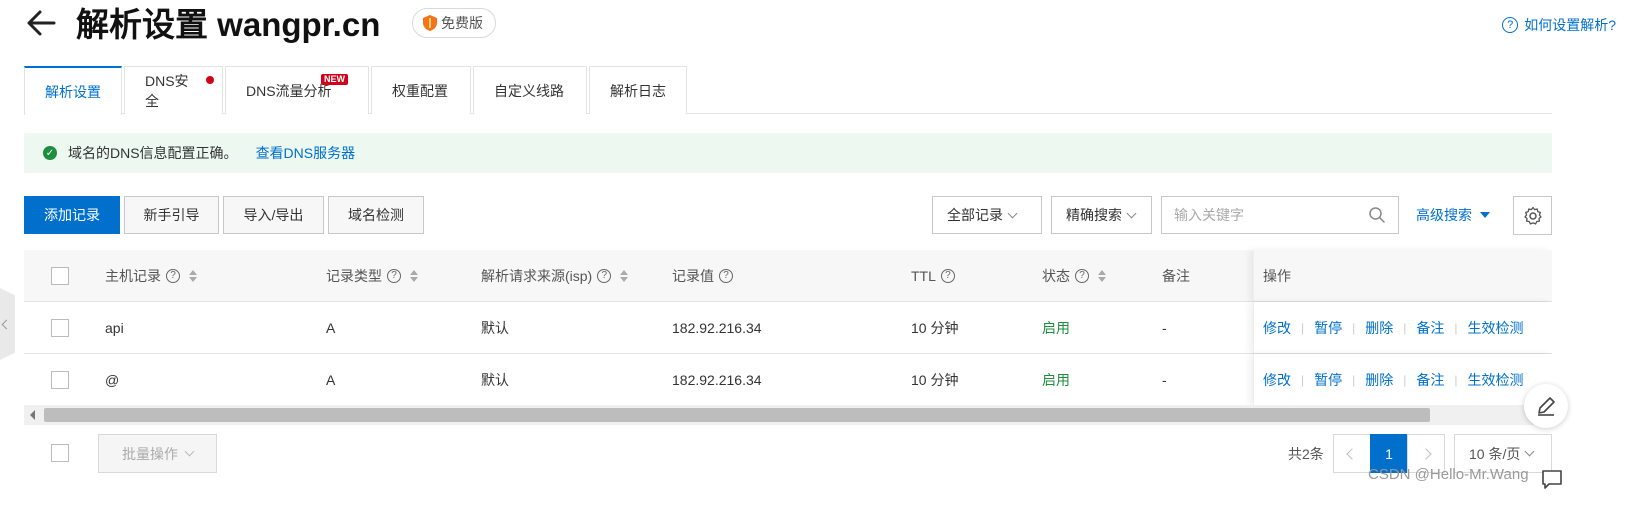  What do you see at coordinates (173, 90) in the screenshot?
I see `tab-dns-security: DNS安全` at bounding box center [173, 90].